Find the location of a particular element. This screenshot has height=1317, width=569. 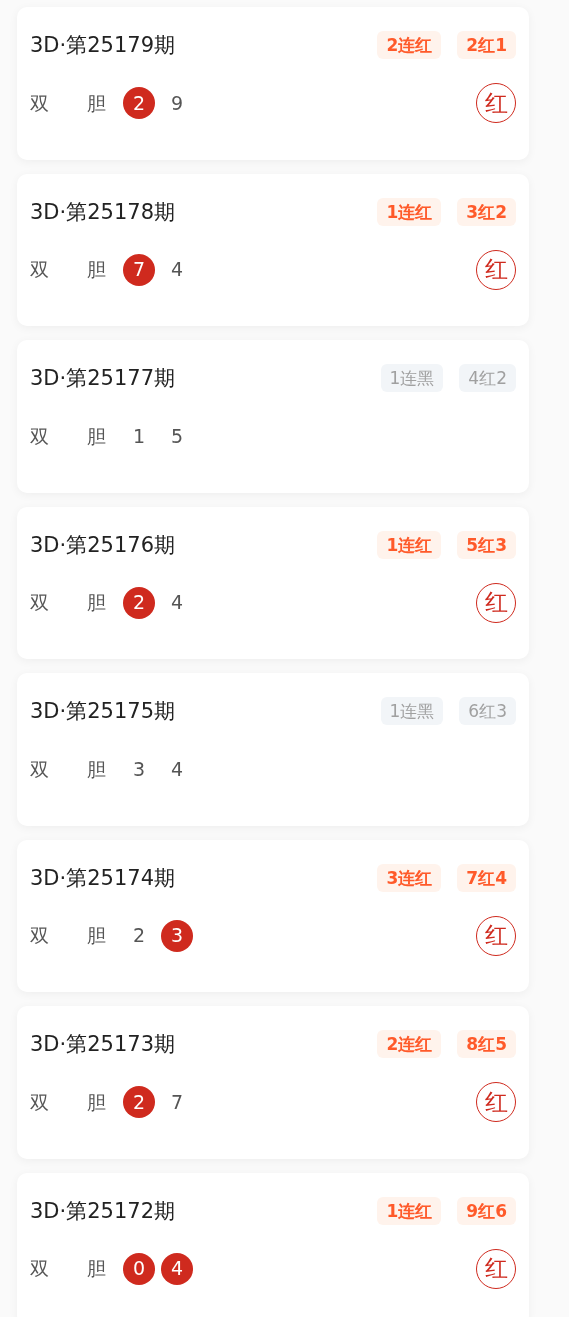

hit-number: 4 is located at coordinates (177, 1268).